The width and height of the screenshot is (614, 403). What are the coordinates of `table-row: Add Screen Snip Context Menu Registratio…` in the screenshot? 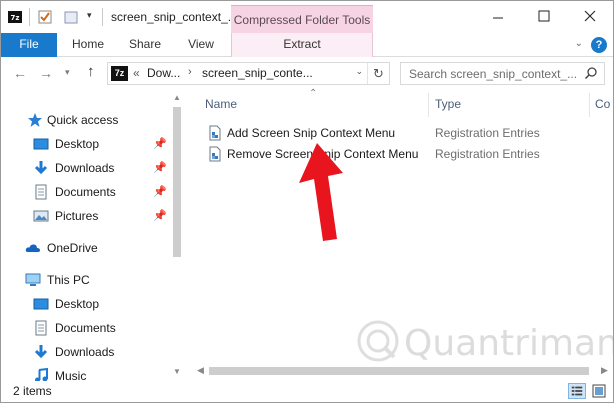 It's located at (403, 133).